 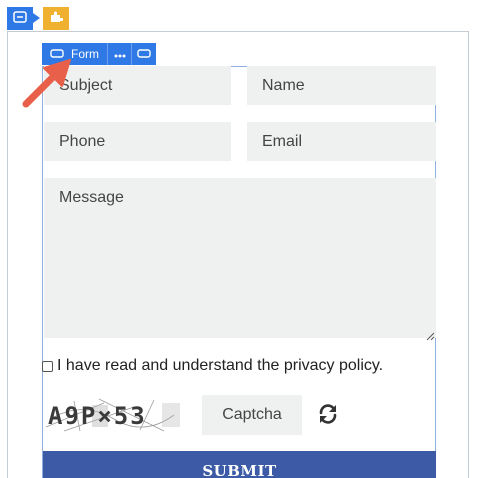 What do you see at coordinates (47, 366) in the screenshot?
I see `privacy-checkbox` at bounding box center [47, 366].